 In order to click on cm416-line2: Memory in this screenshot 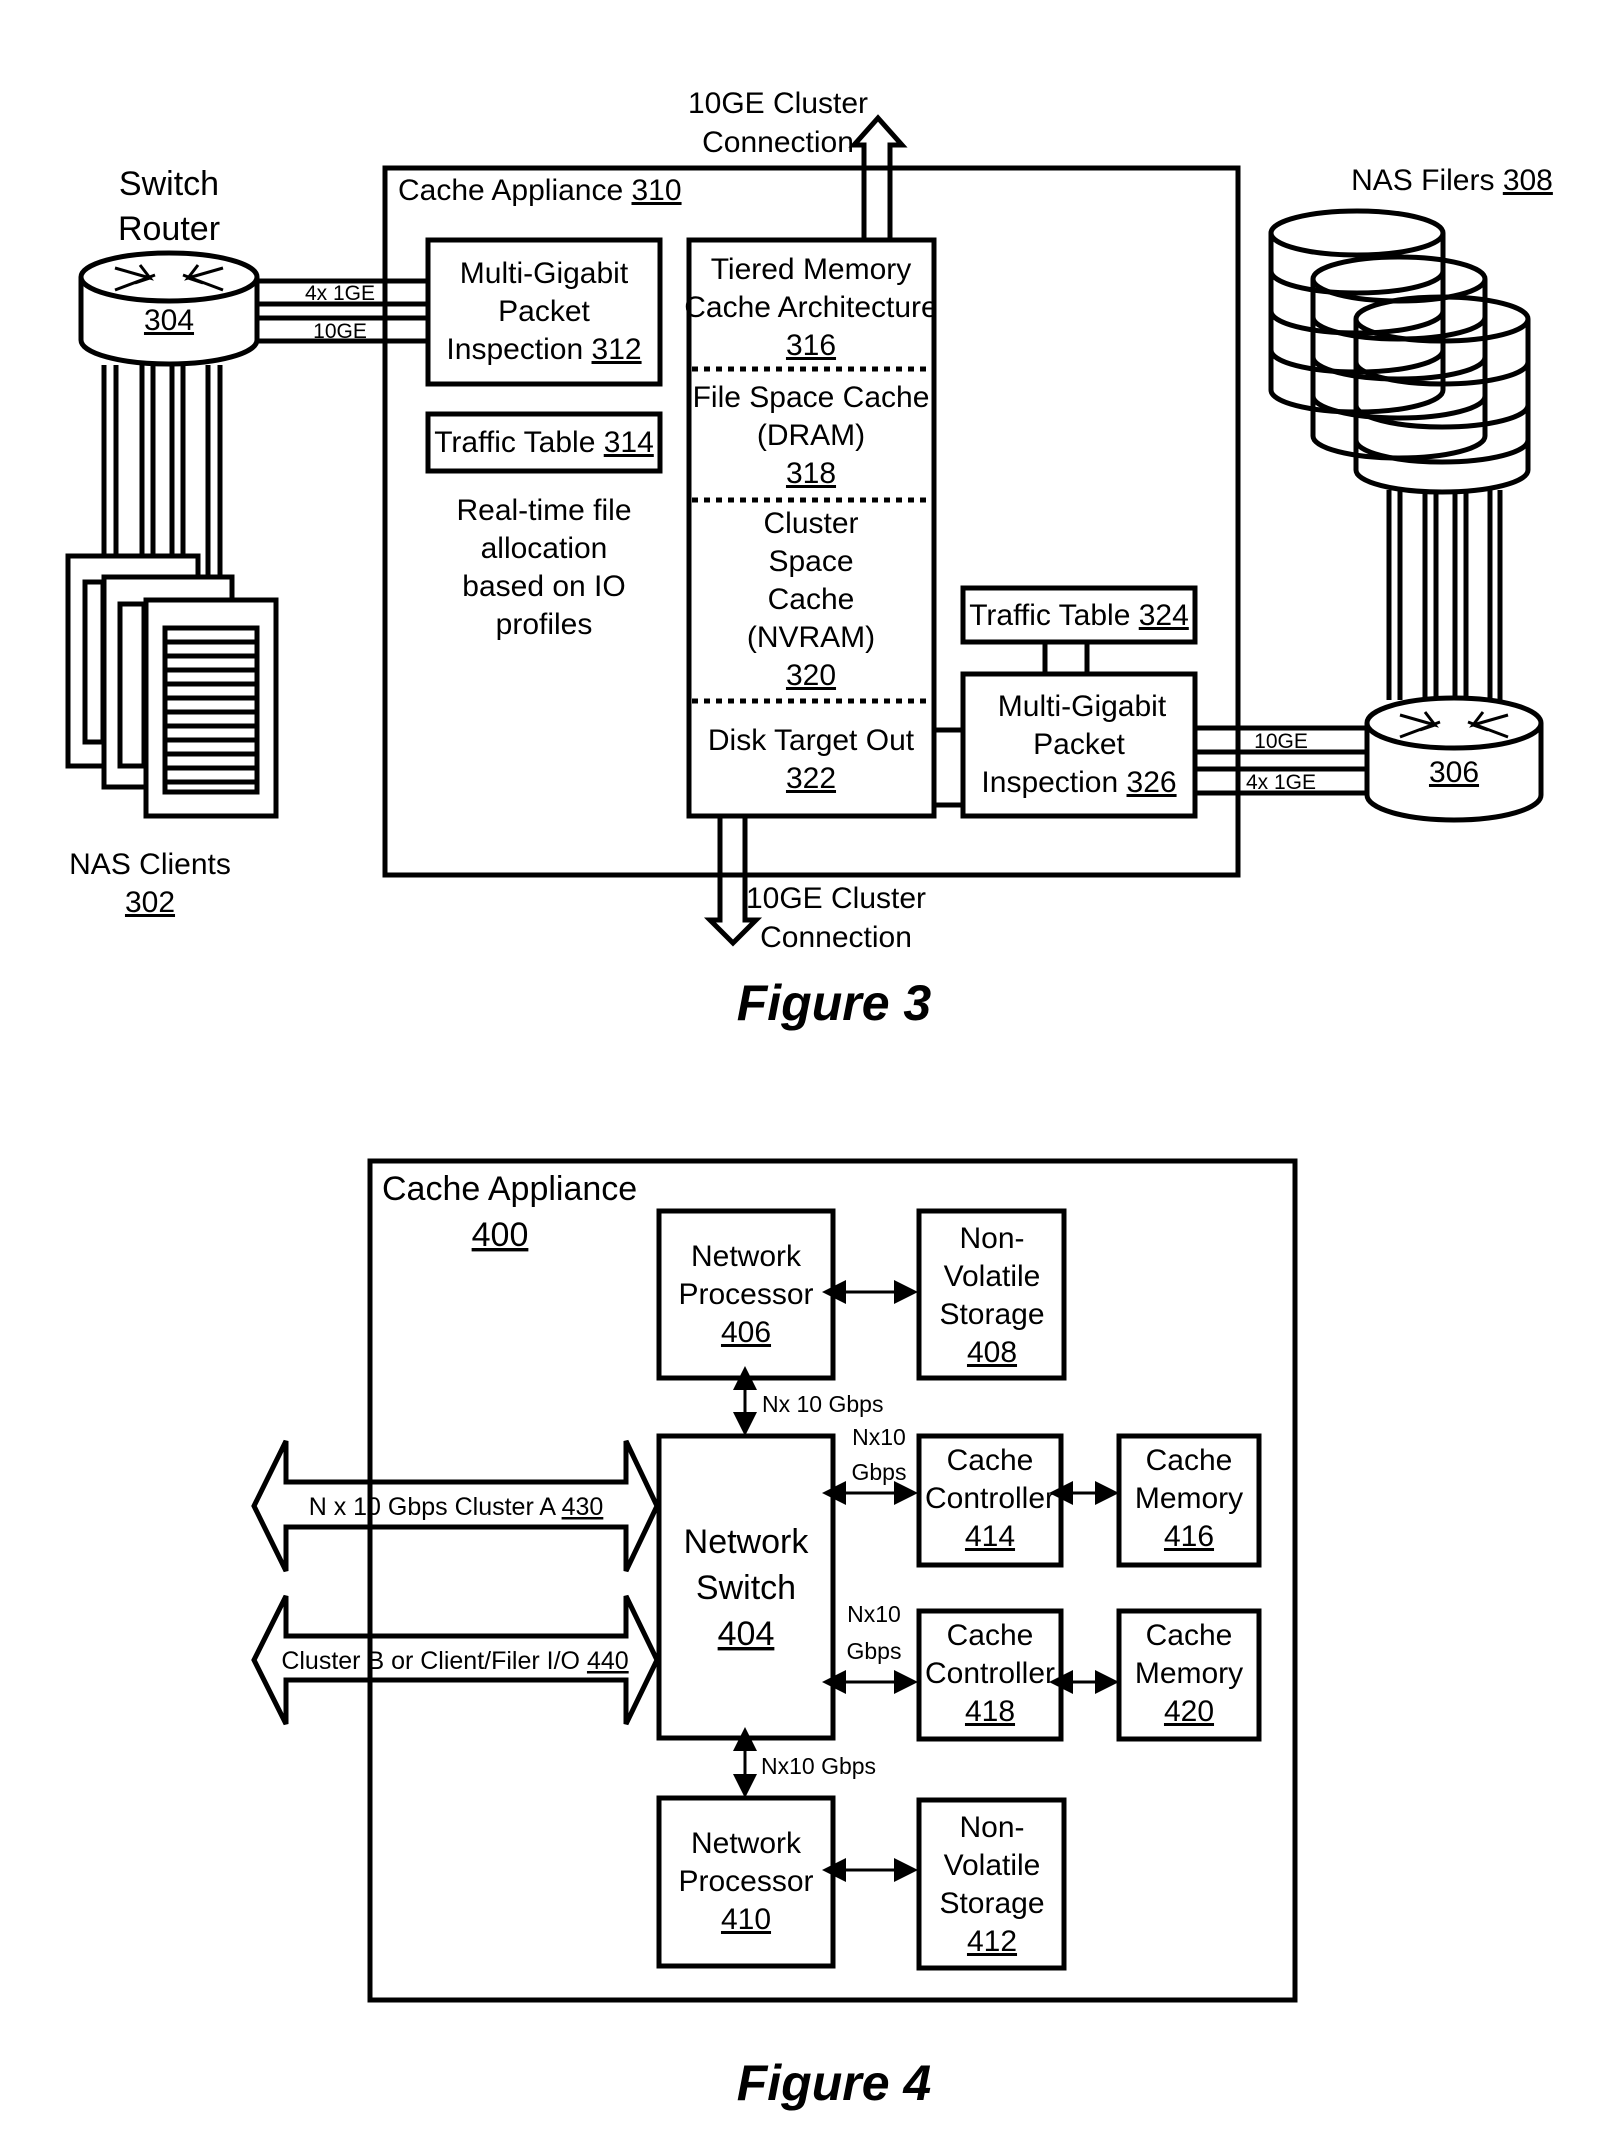, I will do `click(1189, 1498)`.